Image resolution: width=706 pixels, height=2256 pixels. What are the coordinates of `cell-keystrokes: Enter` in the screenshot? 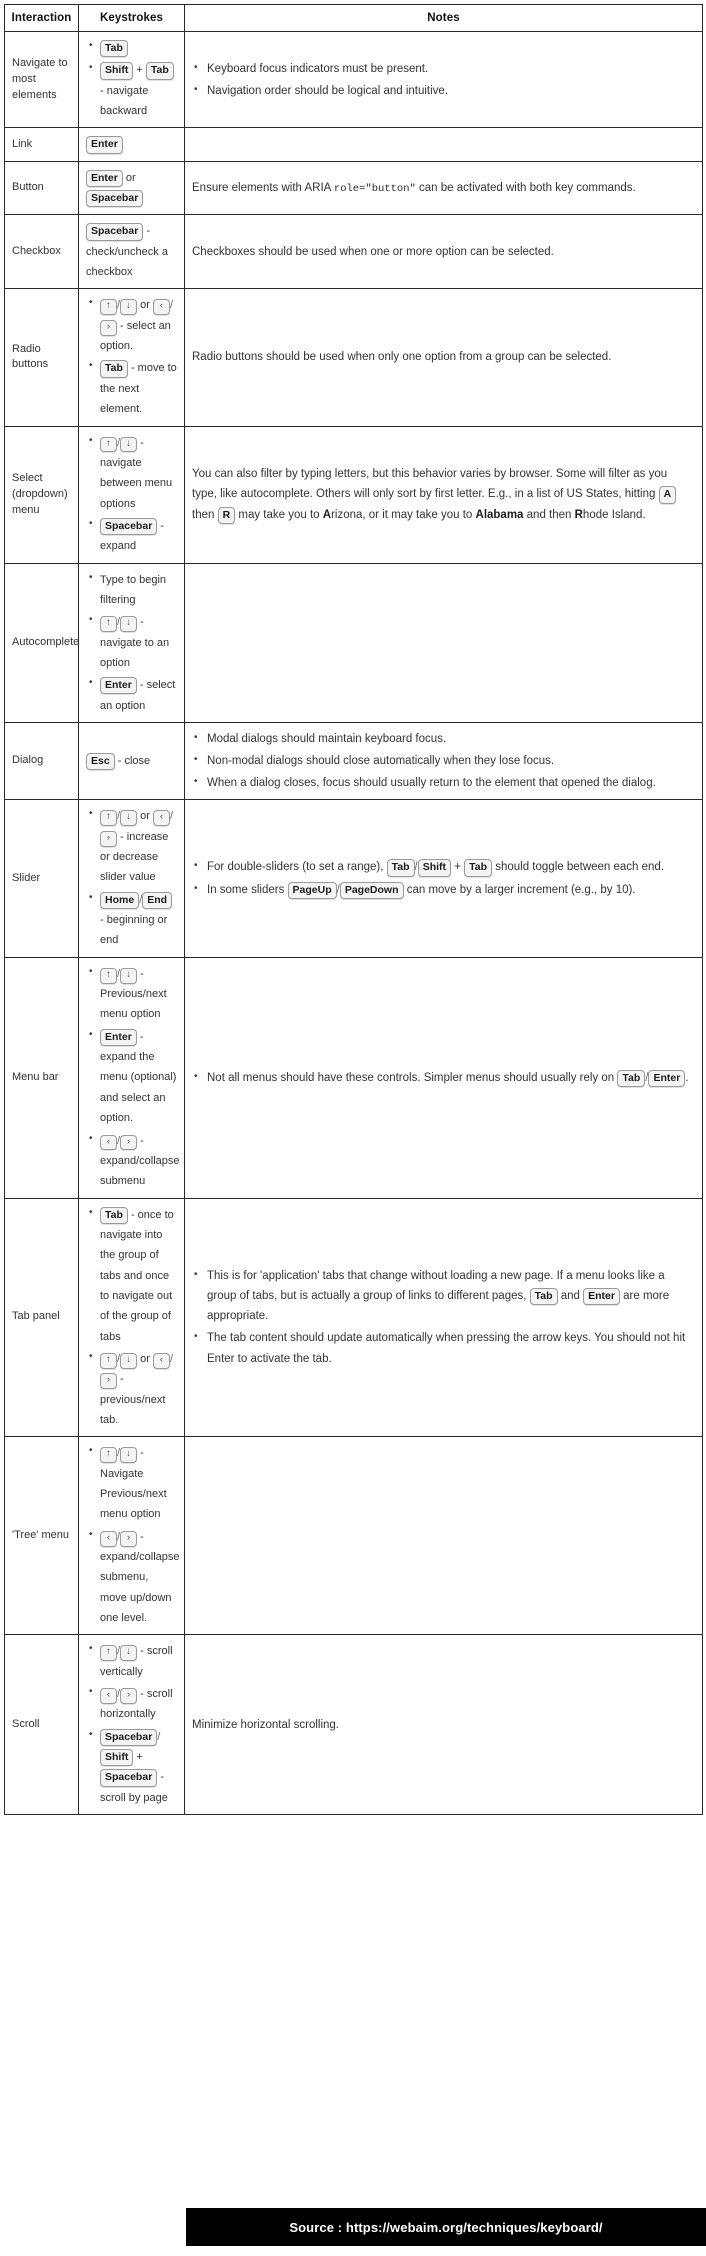 It's located at (131, 144).